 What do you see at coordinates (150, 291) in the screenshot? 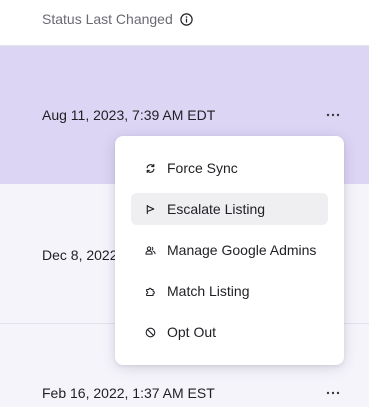
I see `puzzle-icon` at bounding box center [150, 291].